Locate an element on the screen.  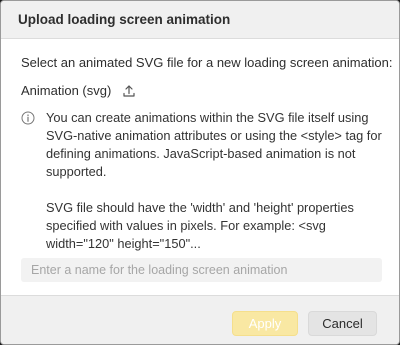
file-label: Animation (svg) is located at coordinates (66, 90).